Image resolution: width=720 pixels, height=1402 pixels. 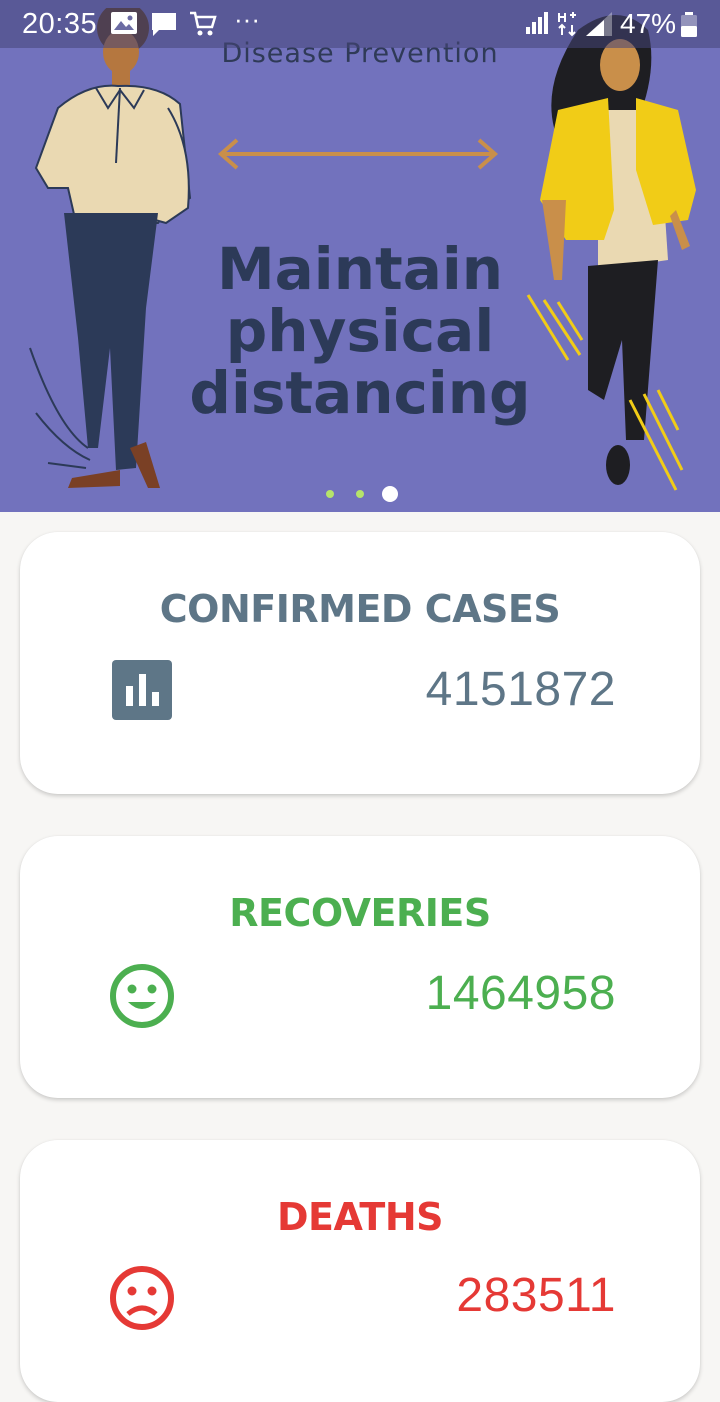 What do you see at coordinates (358, 154) in the screenshot?
I see `distance-arrow-icon` at bounding box center [358, 154].